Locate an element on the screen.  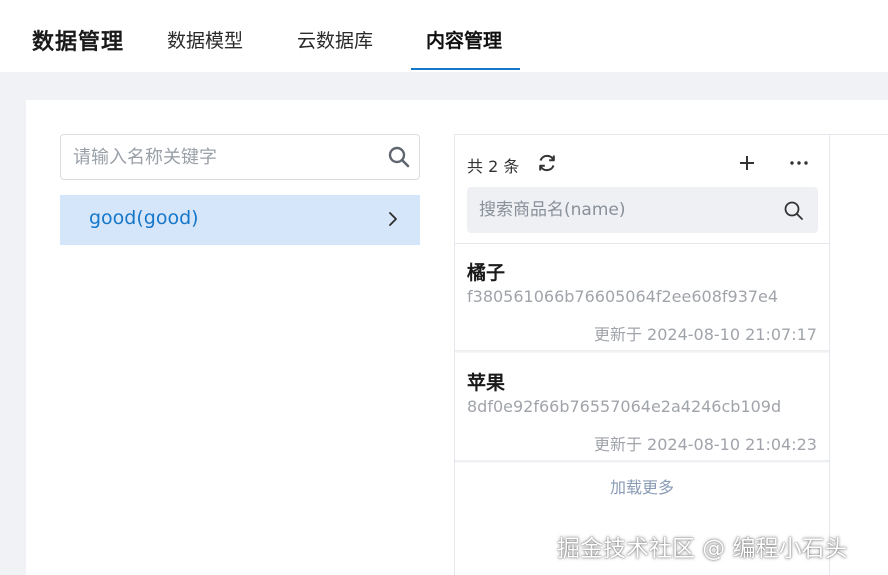
tab-content-management: 内容管理 is located at coordinates (464, 39).